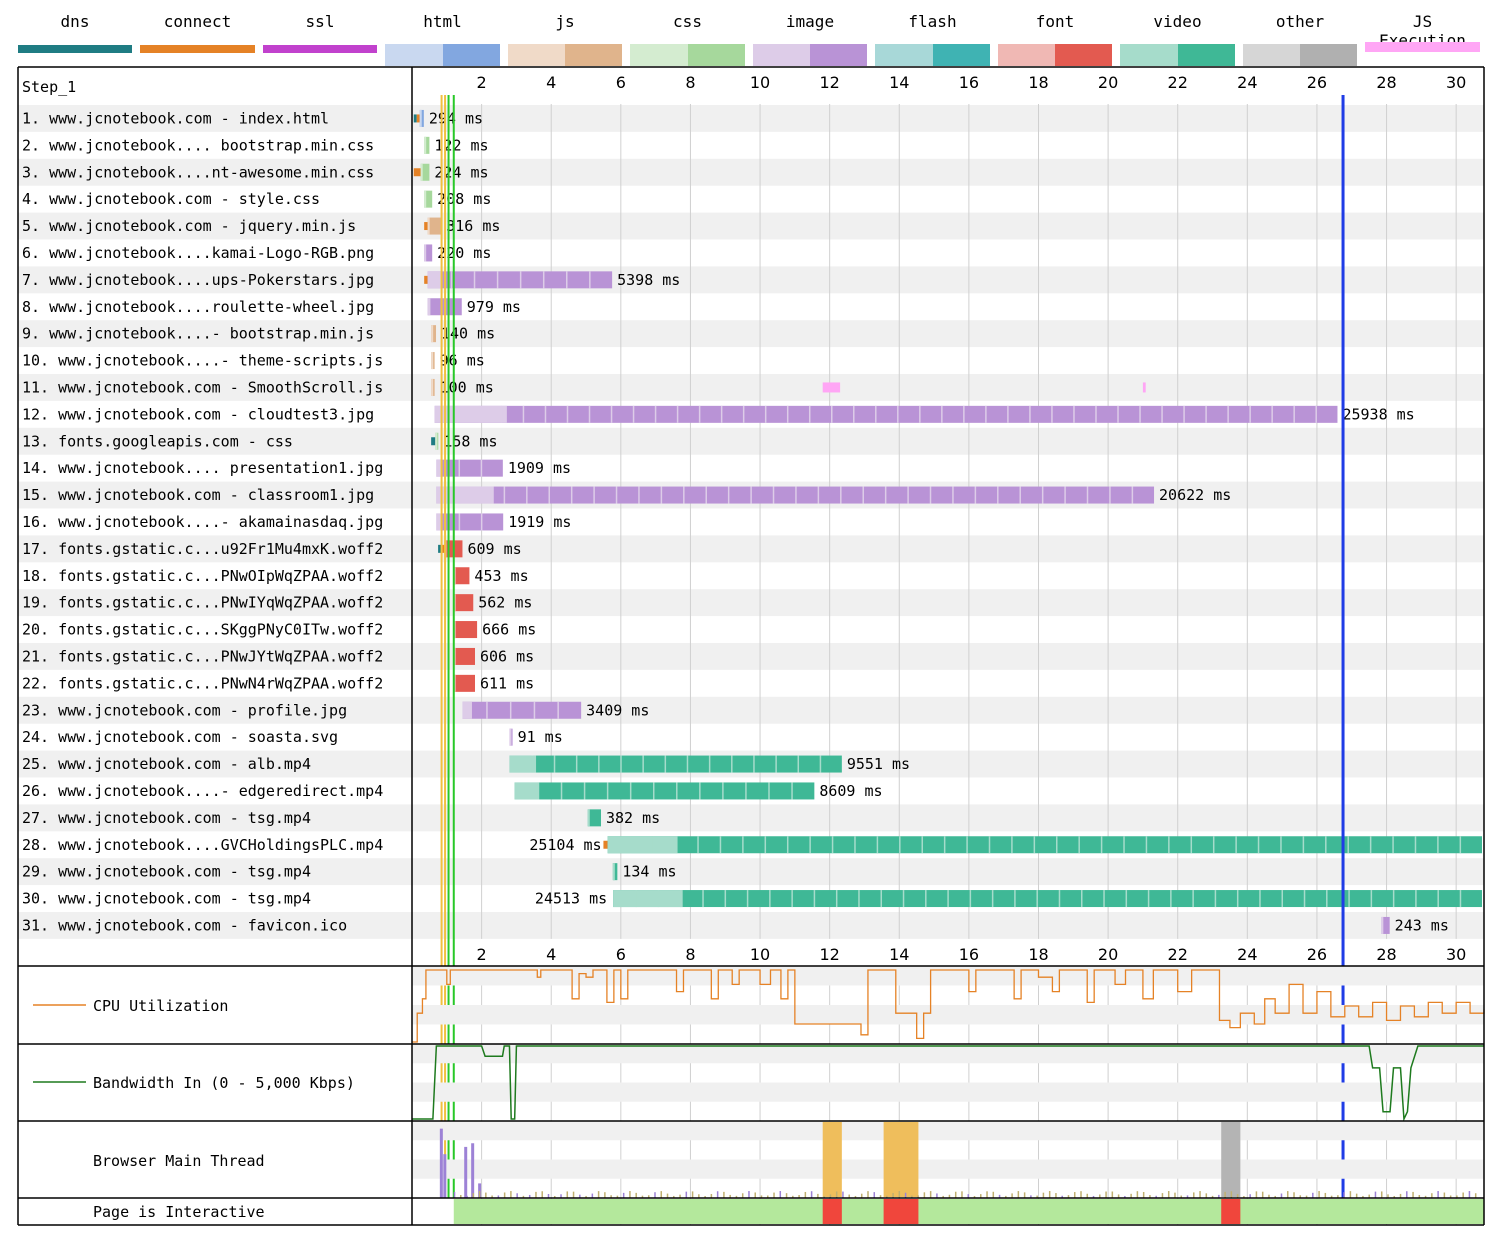 The height and width of the screenshot is (1240, 1496). Describe the element at coordinates (505, 603) in the screenshot. I see `duration-label: 562 ms` at that location.